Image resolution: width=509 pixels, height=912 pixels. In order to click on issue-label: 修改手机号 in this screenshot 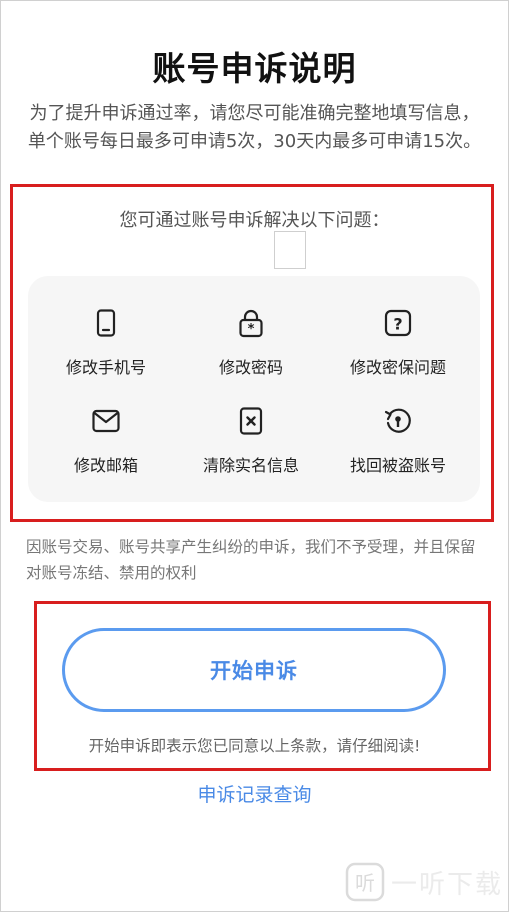, I will do `click(105, 367)`.